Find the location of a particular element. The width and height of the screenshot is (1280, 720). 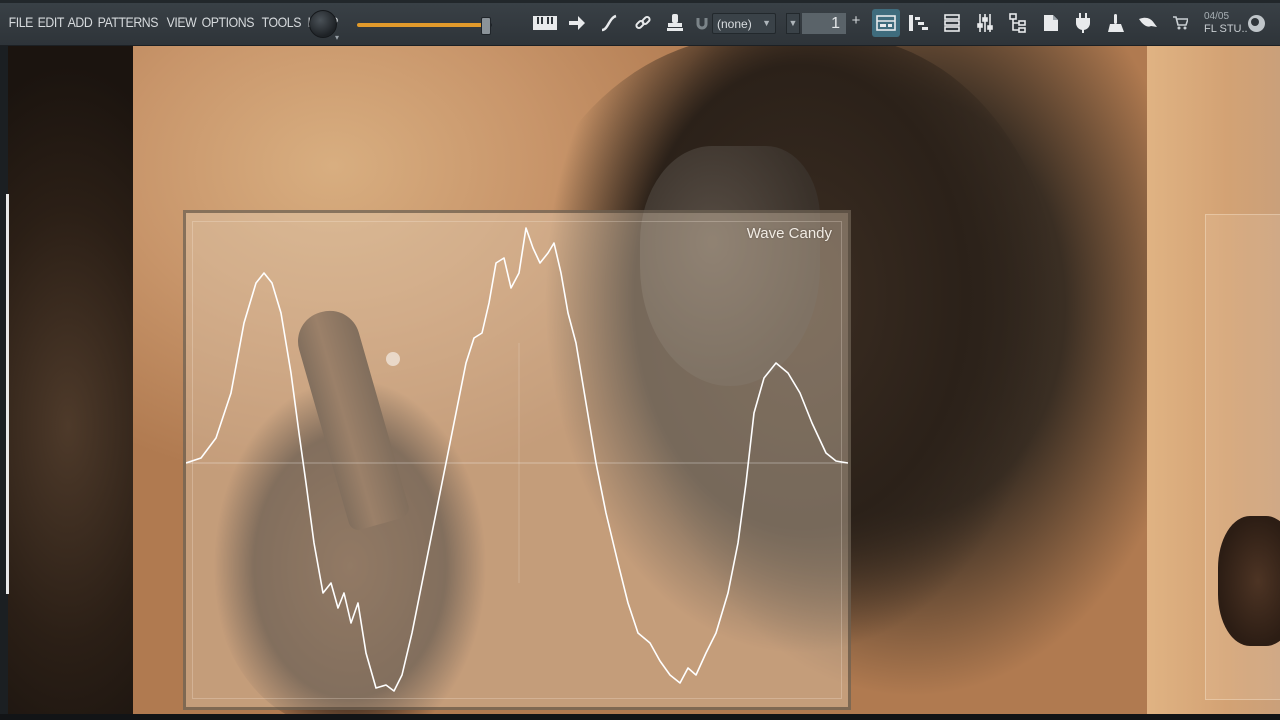

master-pitch-knob is located at coordinates (323, 24).